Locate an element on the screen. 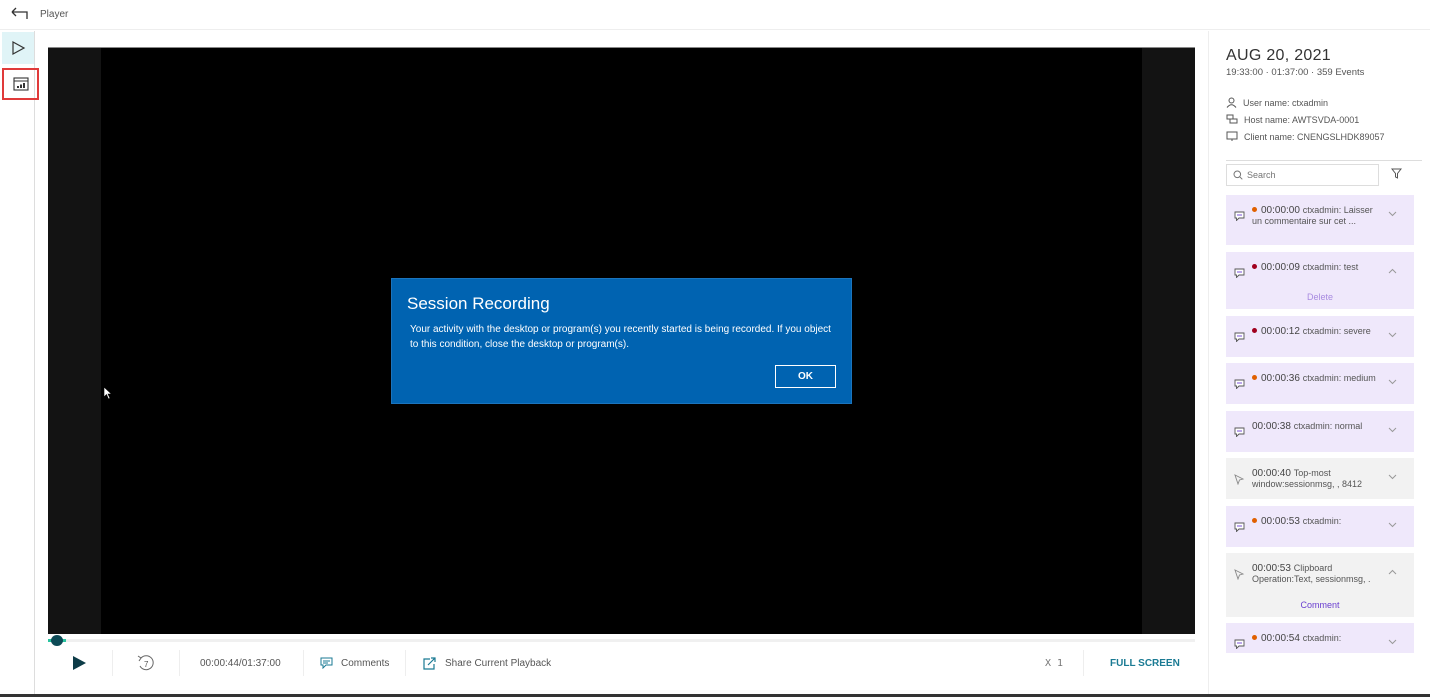 The height and width of the screenshot is (697, 1430). search-icon is located at coordinates (1238, 175).